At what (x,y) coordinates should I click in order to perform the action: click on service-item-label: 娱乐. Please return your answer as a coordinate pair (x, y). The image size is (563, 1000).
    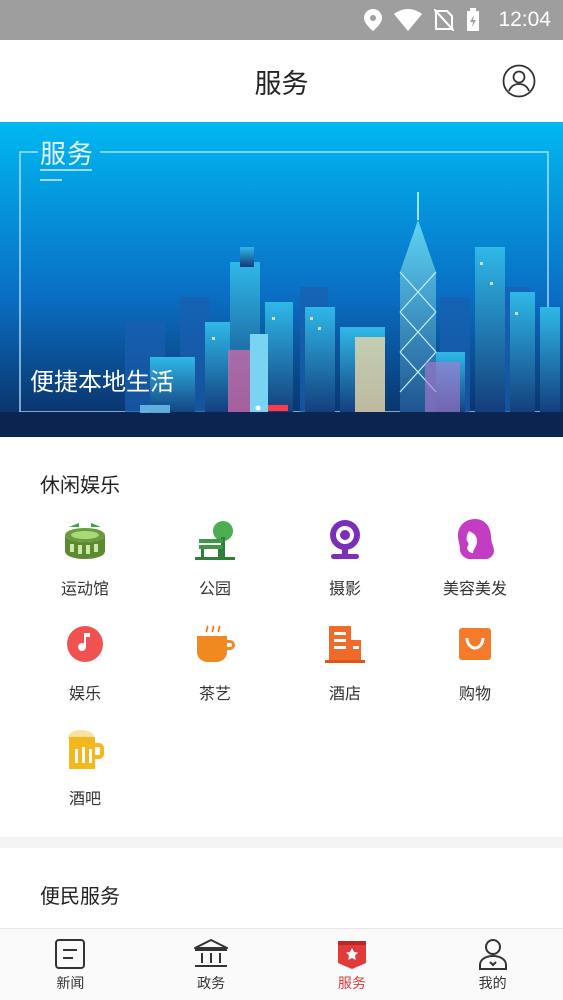
    Looking at the image, I should click on (84, 693).